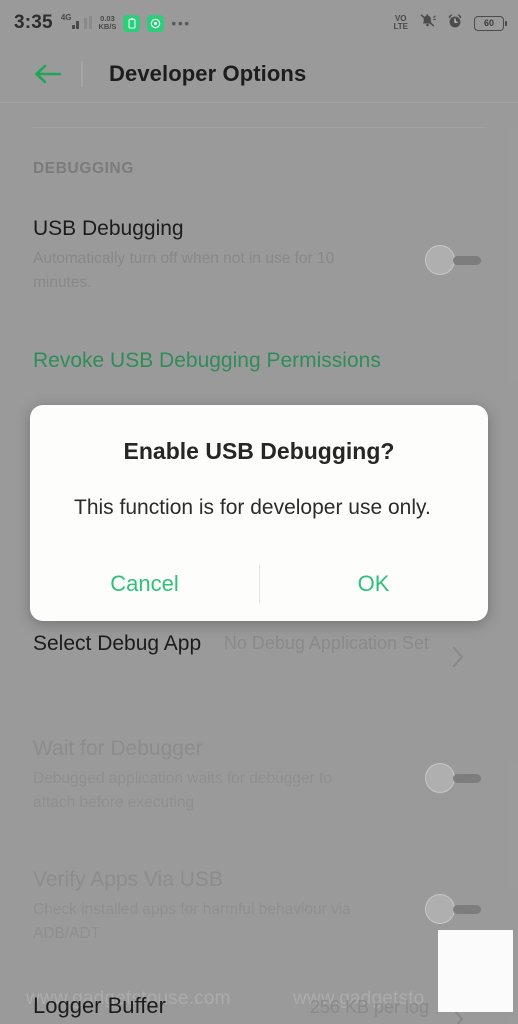  Describe the element at coordinates (259, 451) in the screenshot. I see `dialog-title: Enable USB Debugging?` at that location.